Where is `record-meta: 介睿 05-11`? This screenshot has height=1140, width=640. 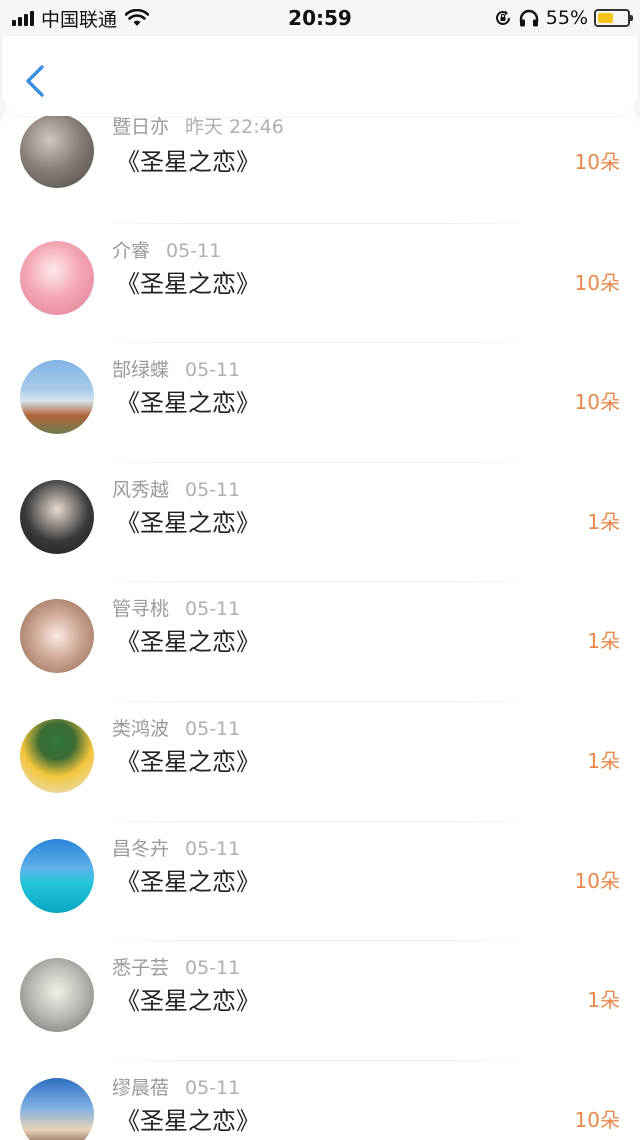 record-meta: 介睿 05-11 is located at coordinates (166, 249).